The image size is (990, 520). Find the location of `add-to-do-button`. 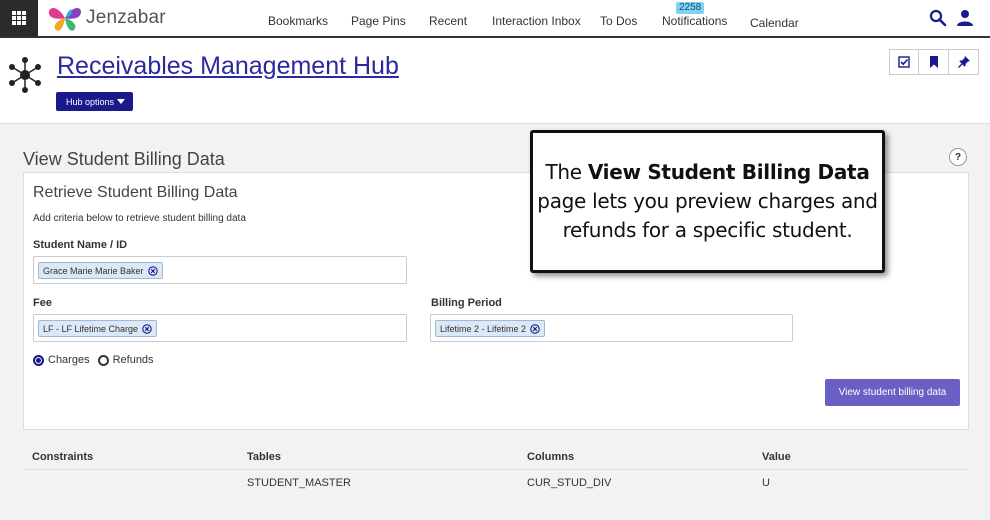

add-to-do-button is located at coordinates (904, 62).